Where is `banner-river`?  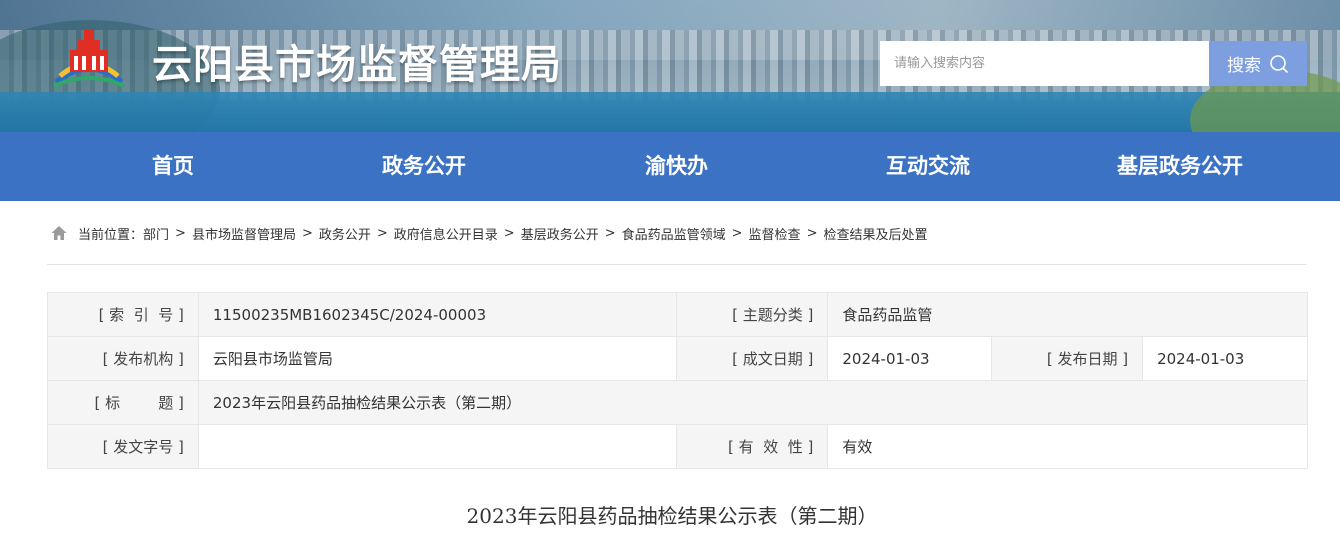
banner-river is located at coordinates (670, 112).